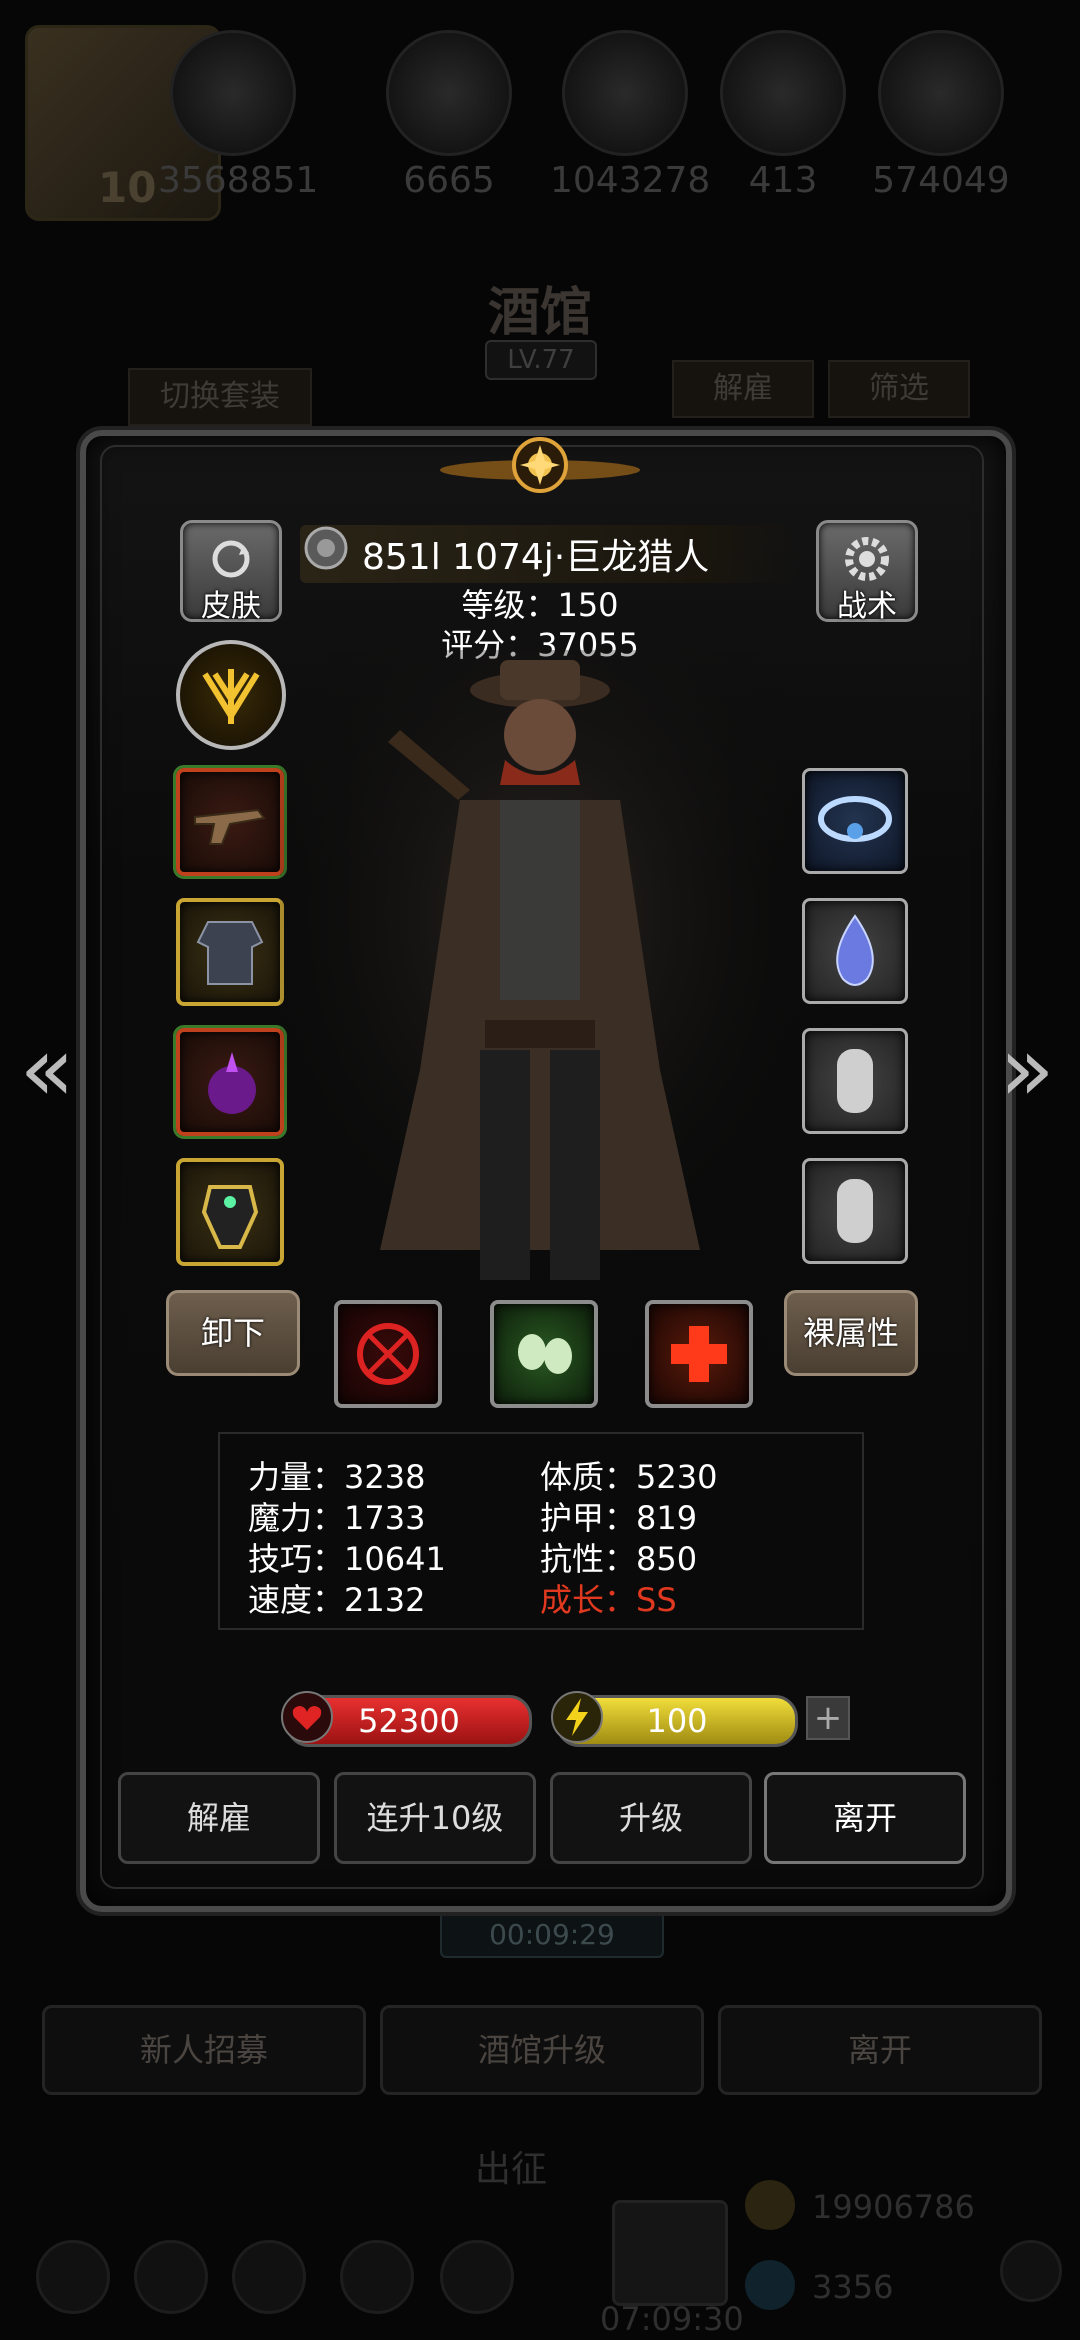  I want to click on nav-bag-icon, so click(377, 2277).